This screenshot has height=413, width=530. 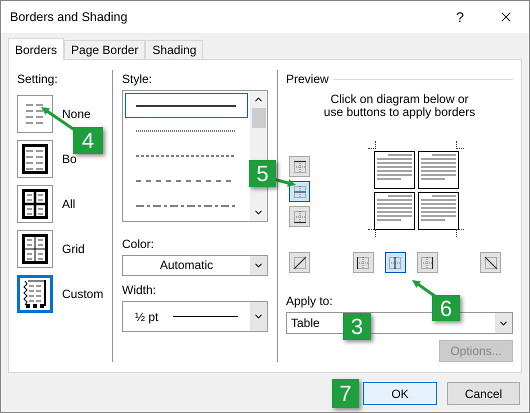 I want to click on width-label: Width:, so click(x=140, y=290).